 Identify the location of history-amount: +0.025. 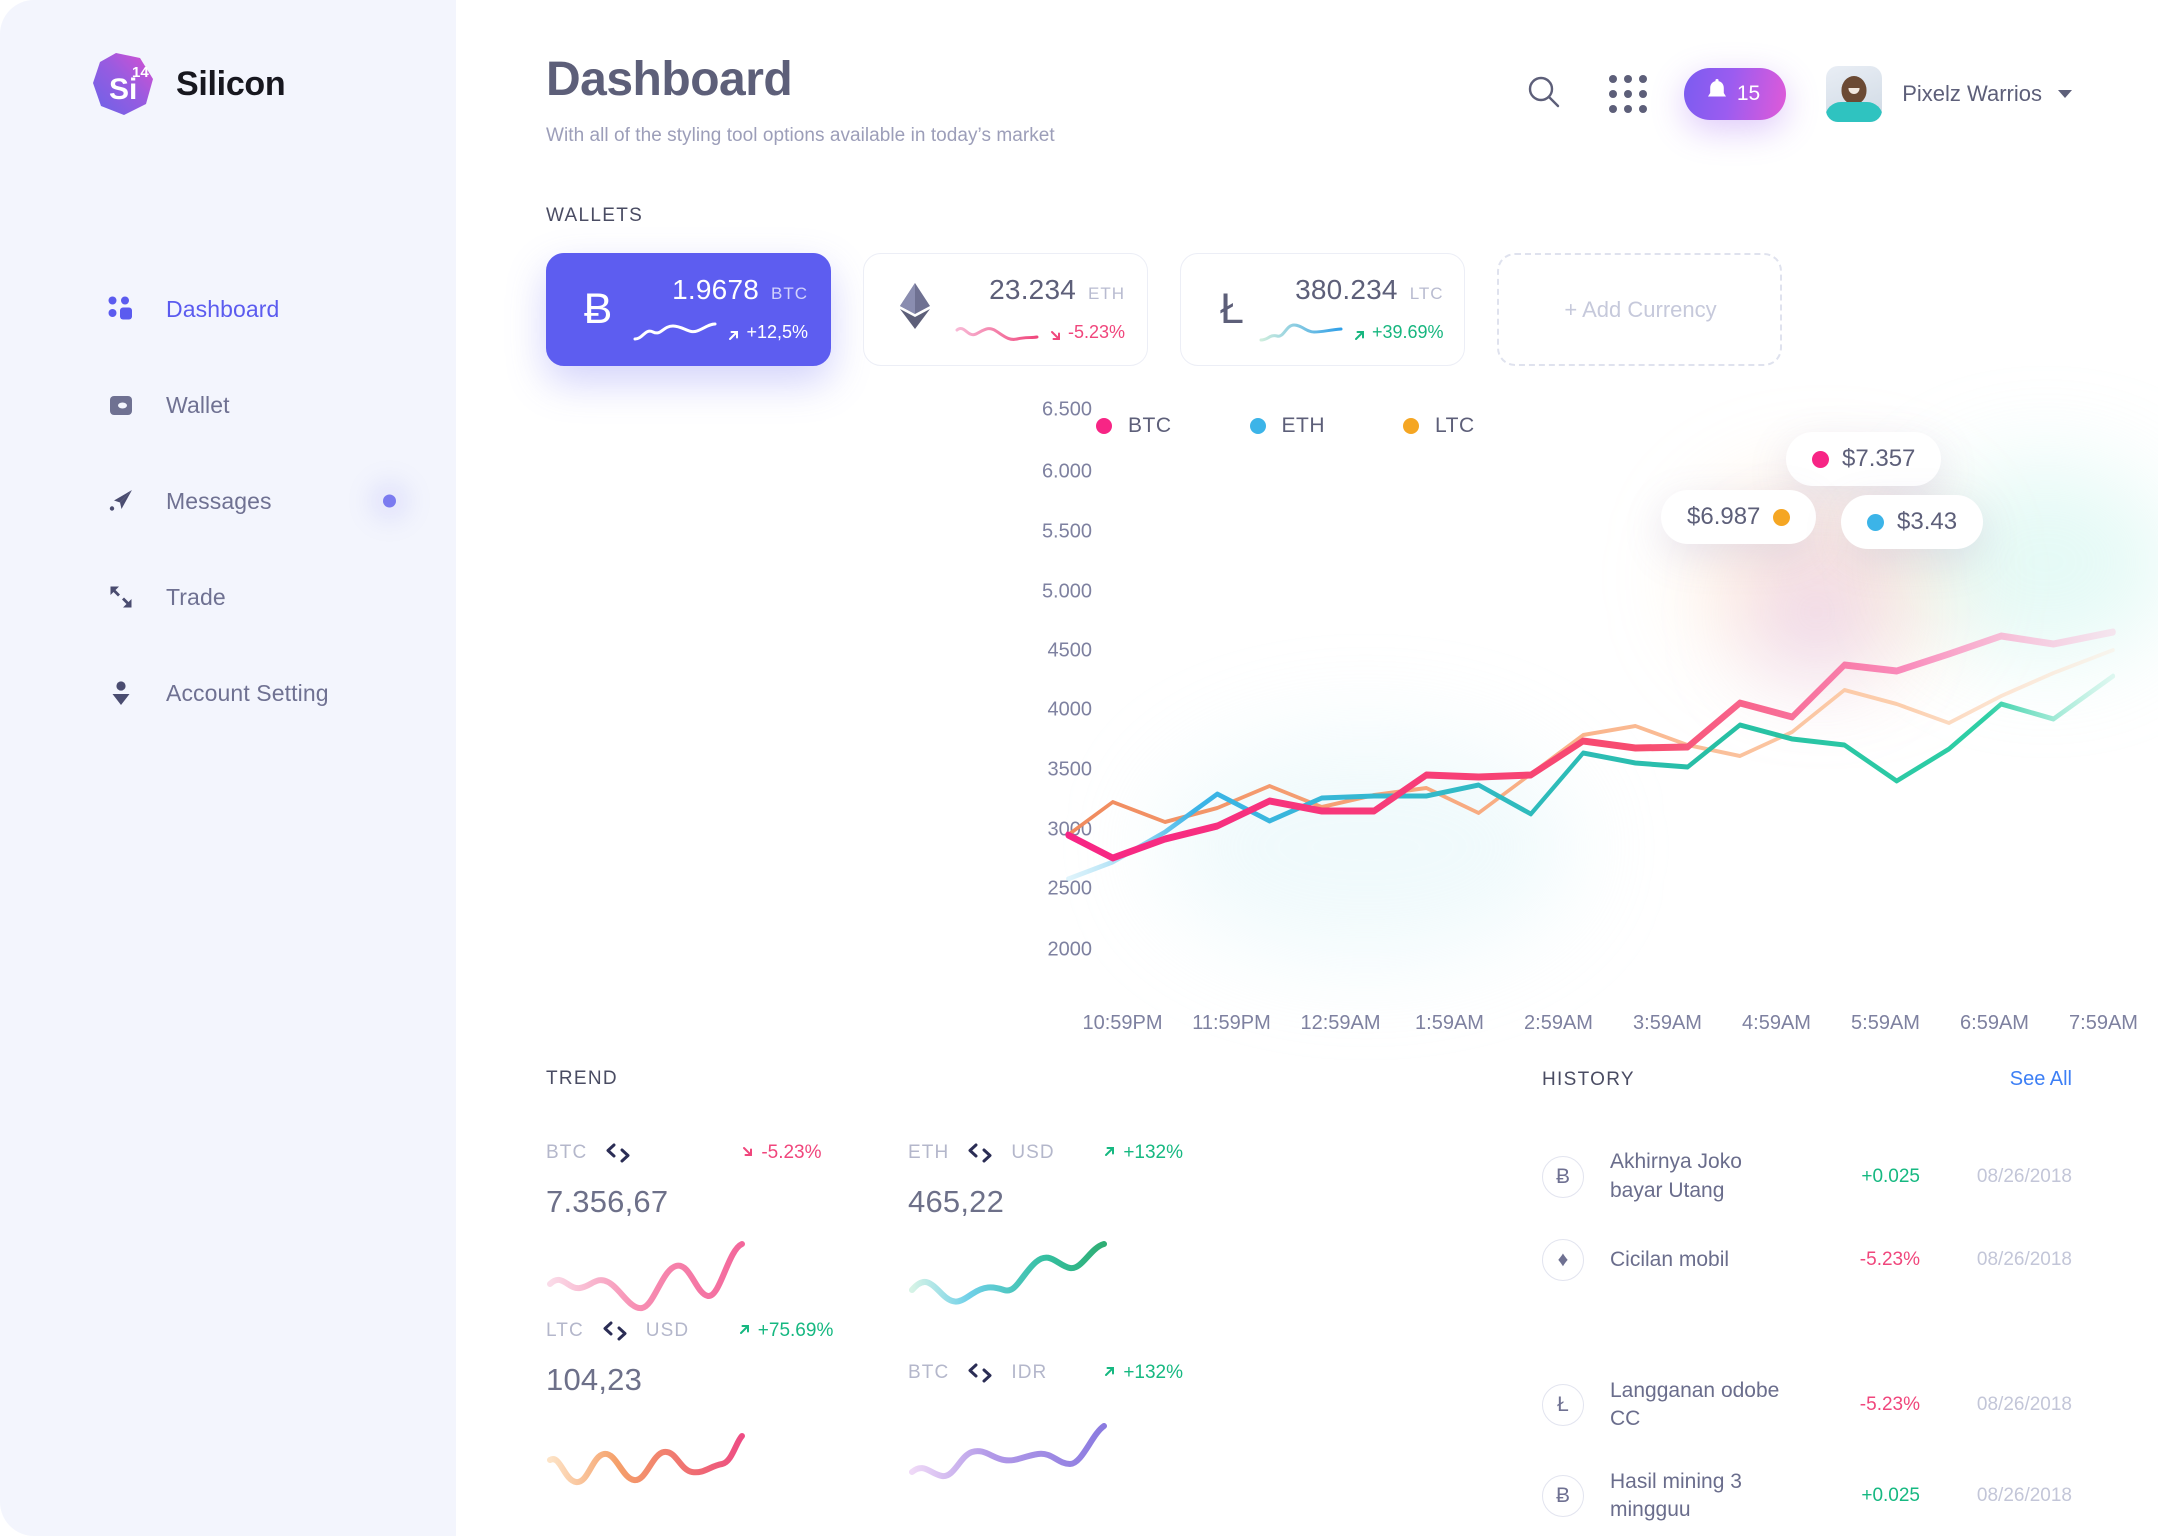
(1890, 1176).